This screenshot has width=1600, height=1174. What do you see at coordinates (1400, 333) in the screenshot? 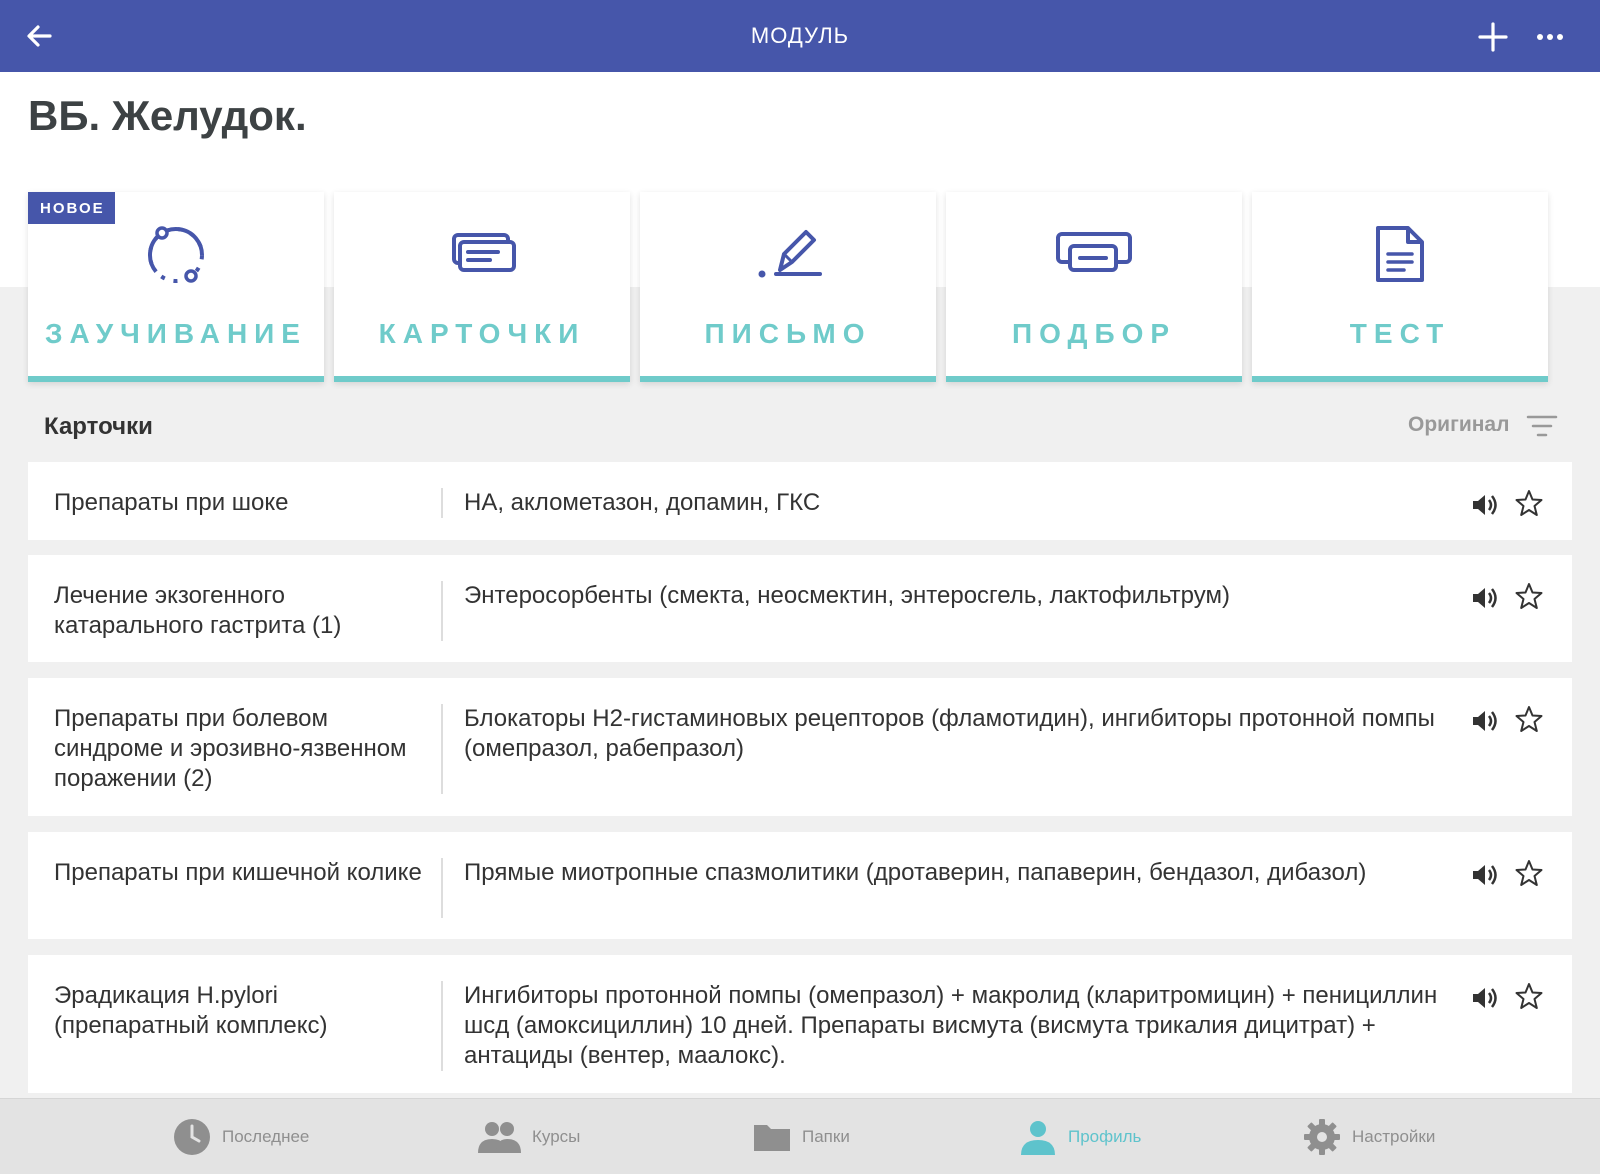
I see `mode-test-label: ТЕСТ` at bounding box center [1400, 333].